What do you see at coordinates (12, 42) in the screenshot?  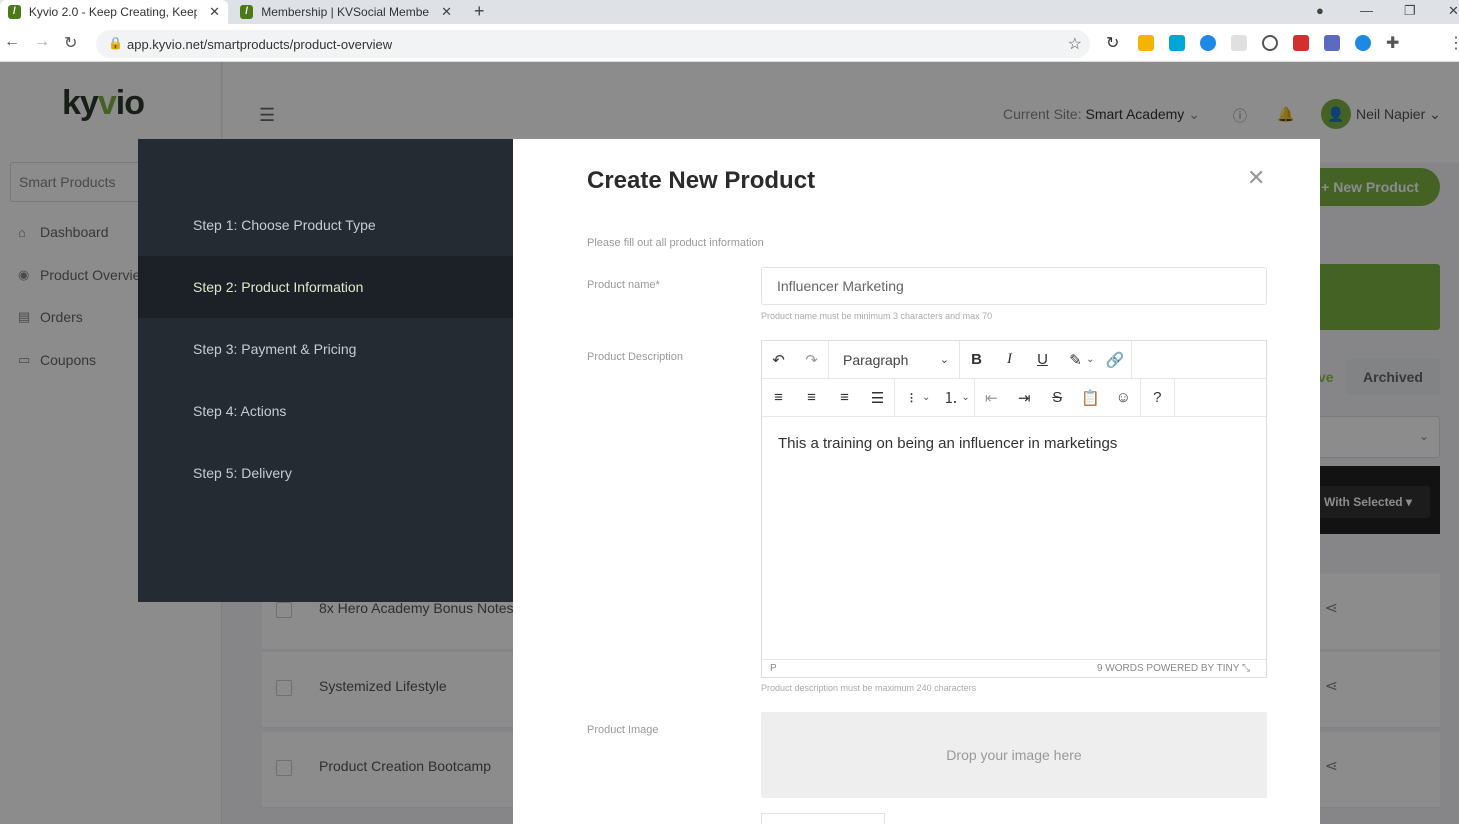 I see `back-icon: ←` at bounding box center [12, 42].